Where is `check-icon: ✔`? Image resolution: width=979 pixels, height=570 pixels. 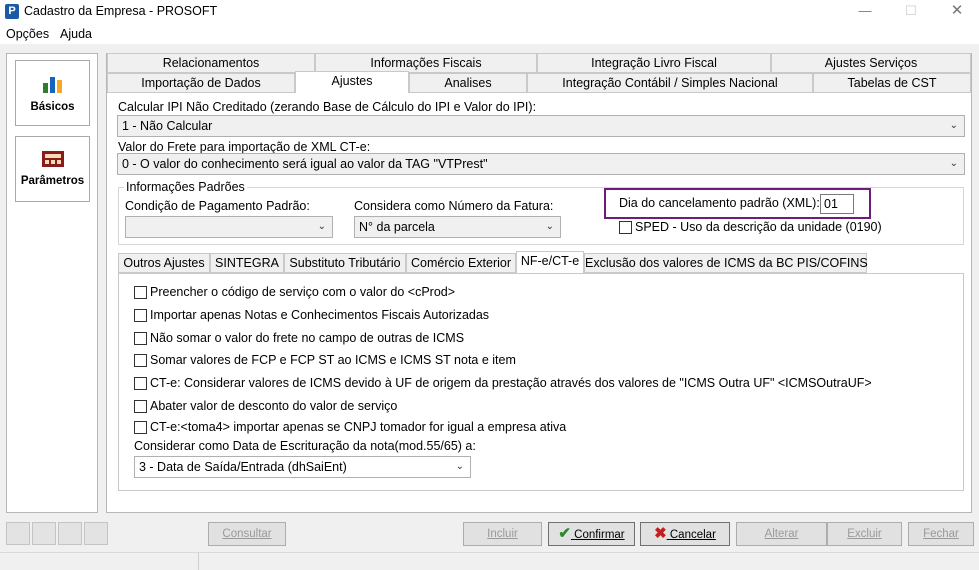
check-icon: ✔ is located at coordinates (564, 533).